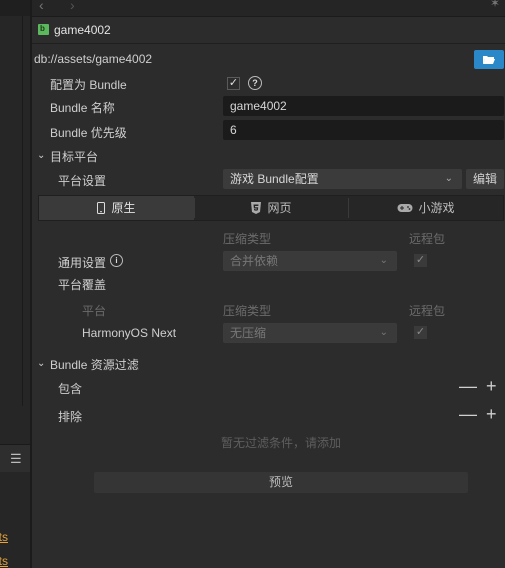 The height and width of the screenshot is (568, 505). Describe the element at coordinates (82, 181) in the screenshot. I see `platform-settings-label: 平台设置` at that location.